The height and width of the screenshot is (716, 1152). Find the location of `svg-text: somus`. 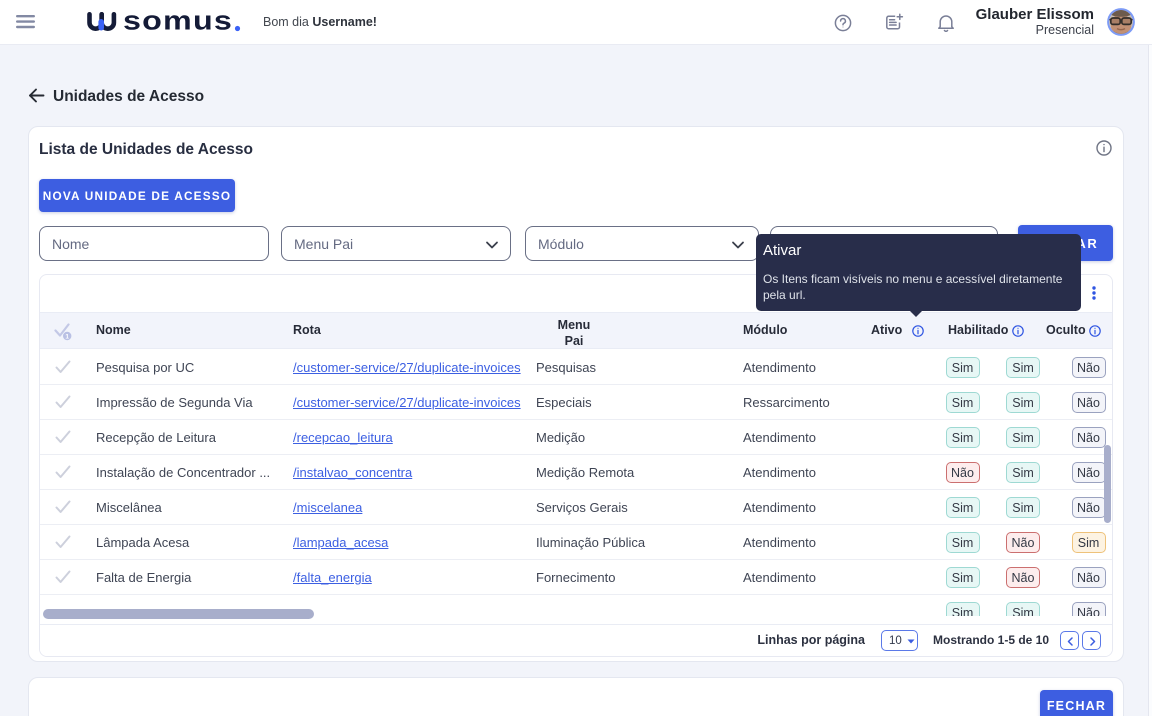

svg-text: somus is located at coordinates (178, 21).